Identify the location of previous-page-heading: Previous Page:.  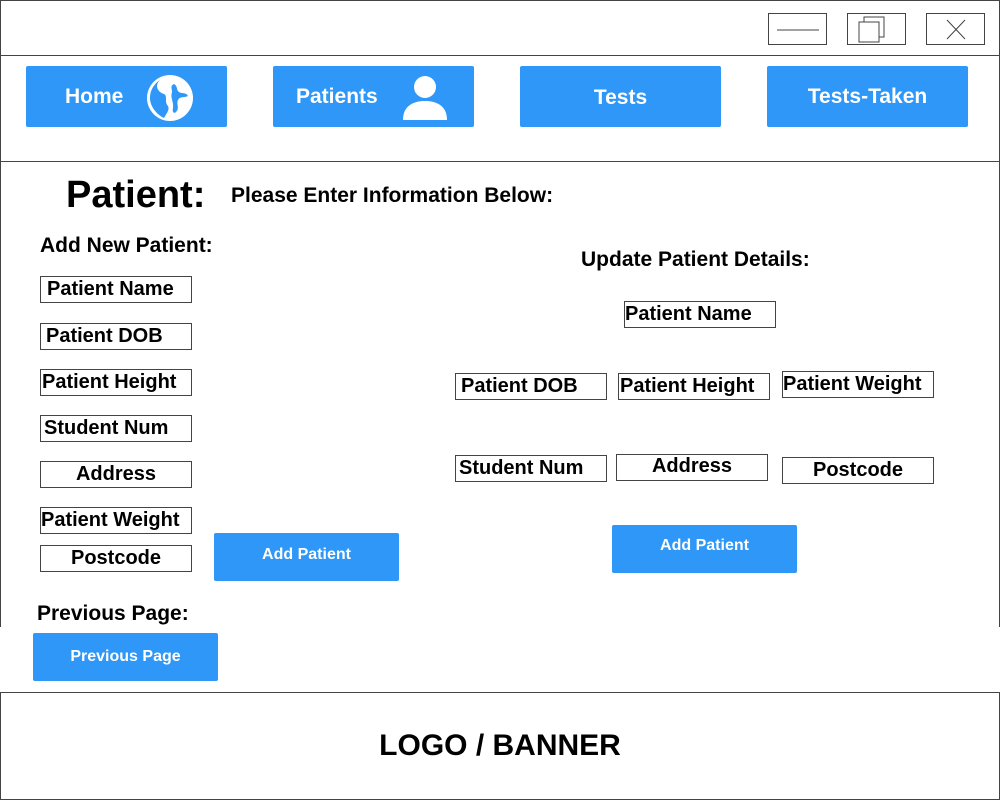
(113, 613).